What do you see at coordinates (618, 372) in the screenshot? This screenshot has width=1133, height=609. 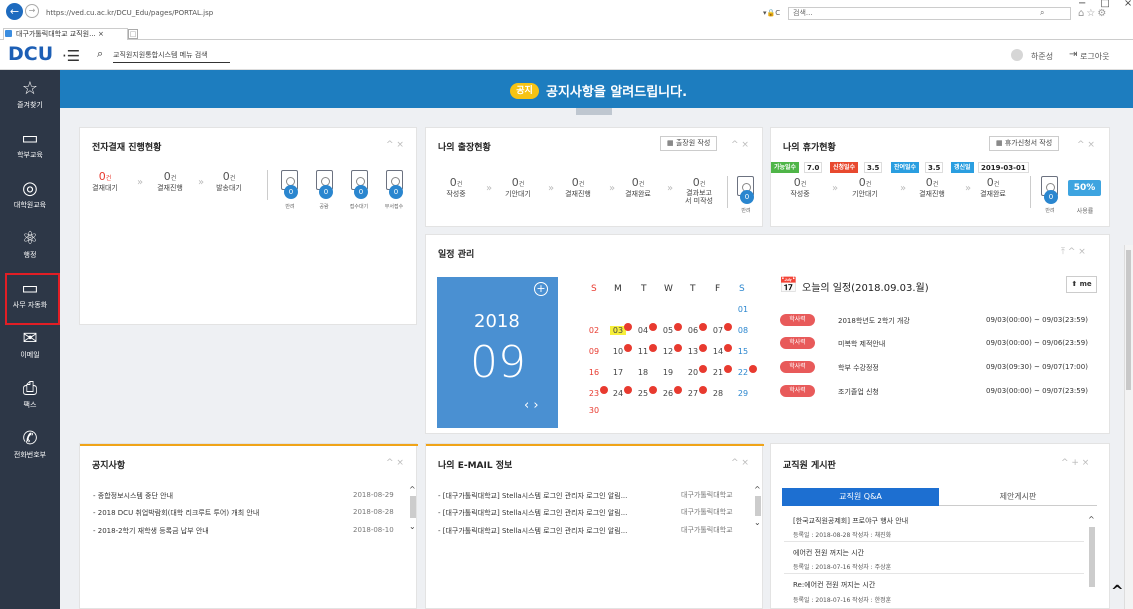 I see `calendar-day: 17` at bounding box center [618, 372].